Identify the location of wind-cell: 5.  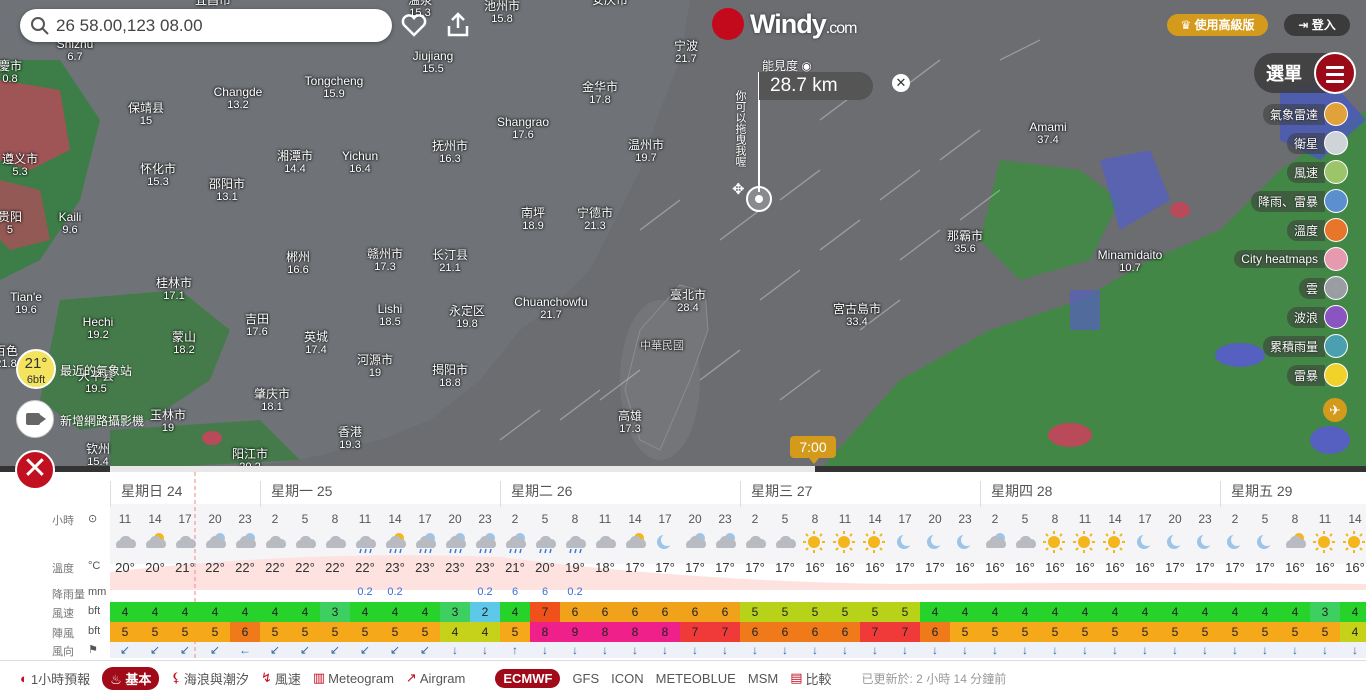
(875, 612).